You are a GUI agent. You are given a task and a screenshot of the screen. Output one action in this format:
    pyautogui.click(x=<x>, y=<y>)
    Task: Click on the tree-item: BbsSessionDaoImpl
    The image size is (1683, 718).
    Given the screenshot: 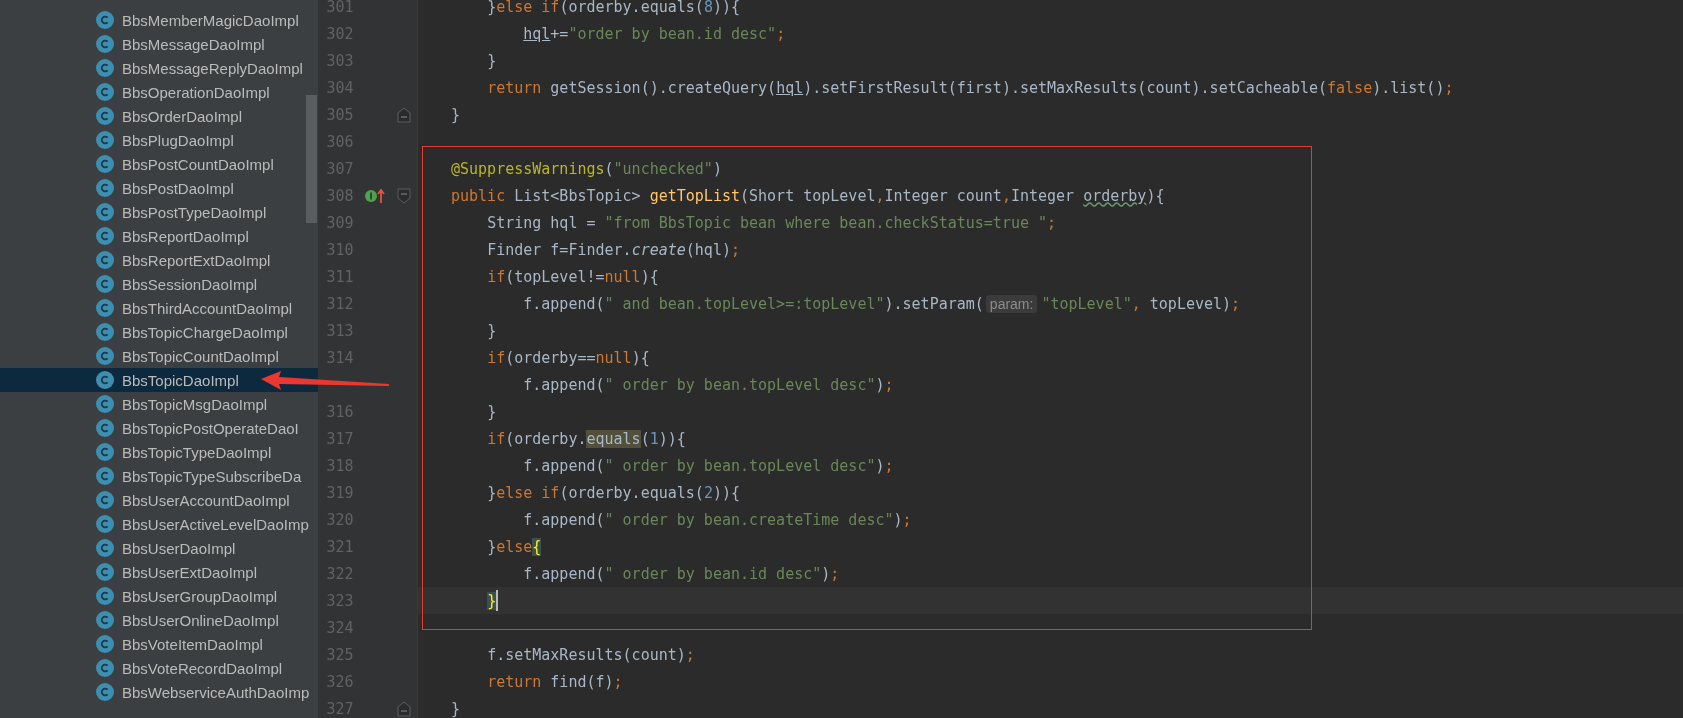 What is the action you would take?
    pyautogui.click(x=159, y=284)
    